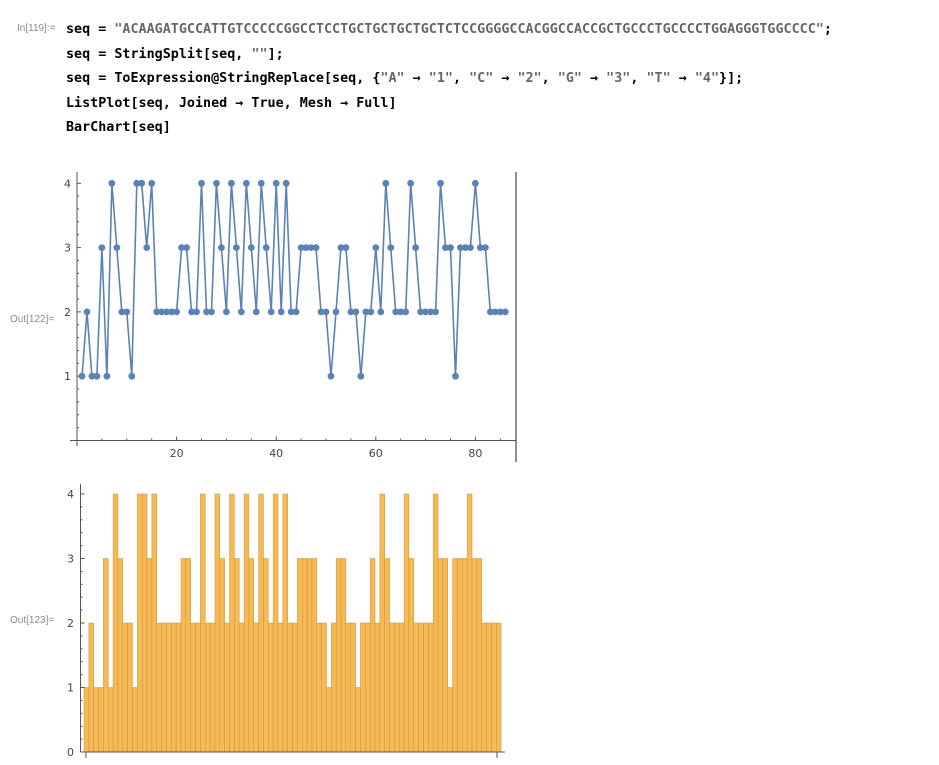 The image size is (939, 765). What do you see at coordinates (32, 620) in the screenshot?
I see `output-cell-label-2: Out[123]=` at bounding box center [32, 620].